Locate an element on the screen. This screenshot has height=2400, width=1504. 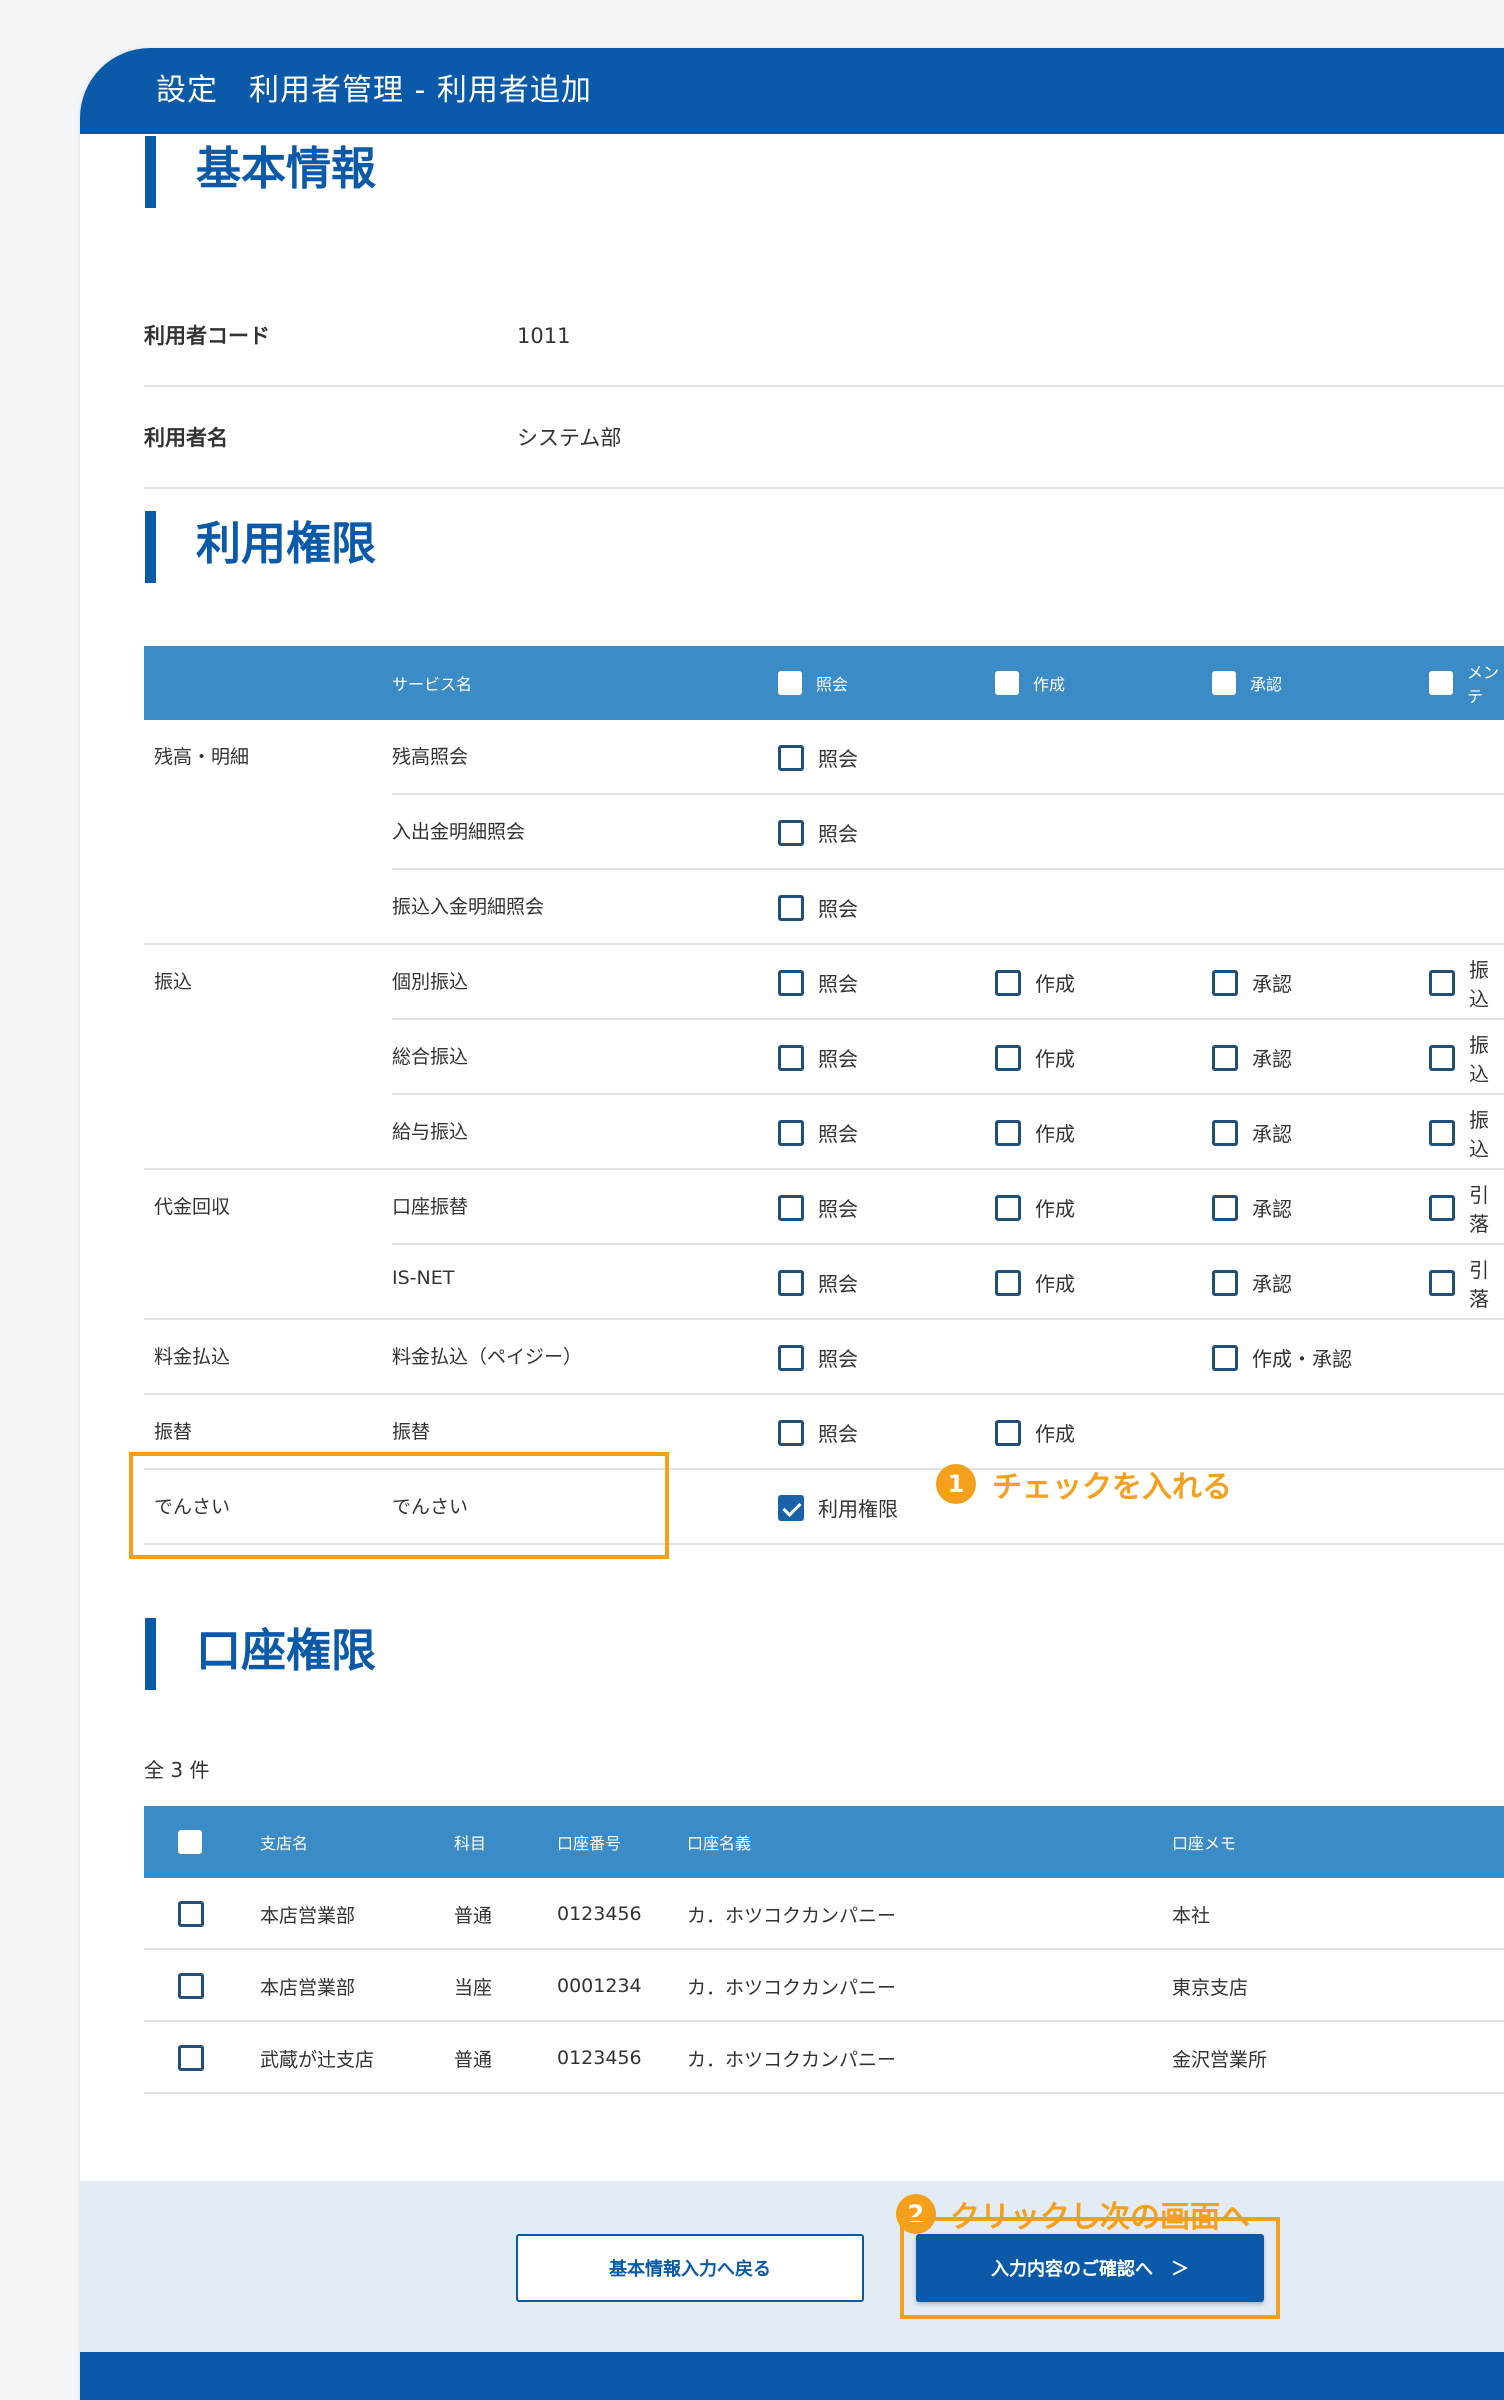
approve-all-checkbox is located at coordinates (1224, 683).